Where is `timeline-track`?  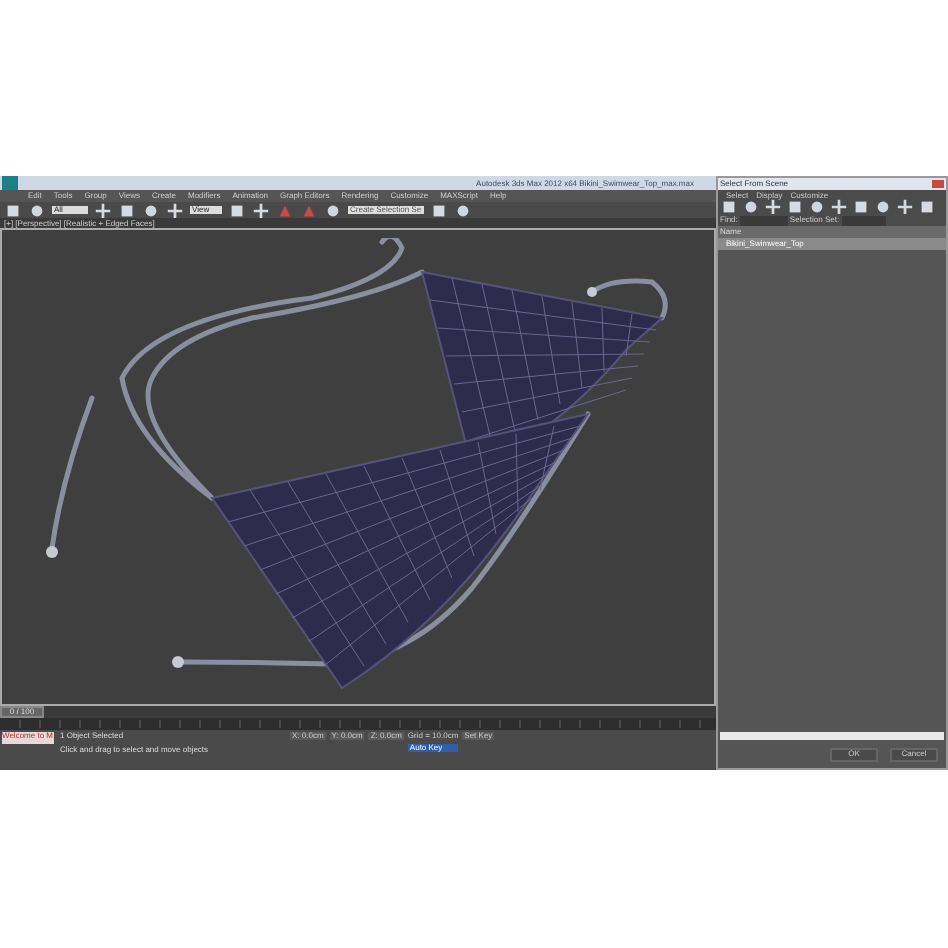
timeline-track is located at coordinates (358, 724).